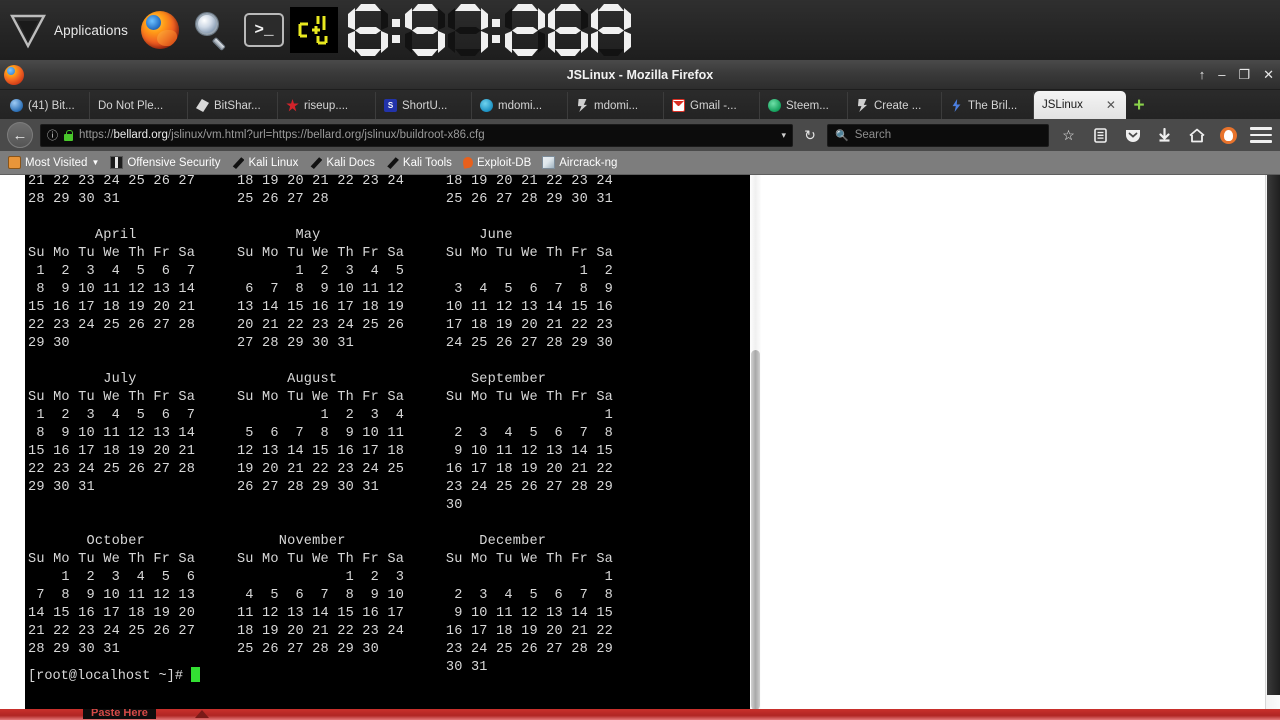 This screenshot has height=720, width=1280. Describe the element at coordinates (1132, 135) in the screenshot. I see `pocket-icon` at that location.